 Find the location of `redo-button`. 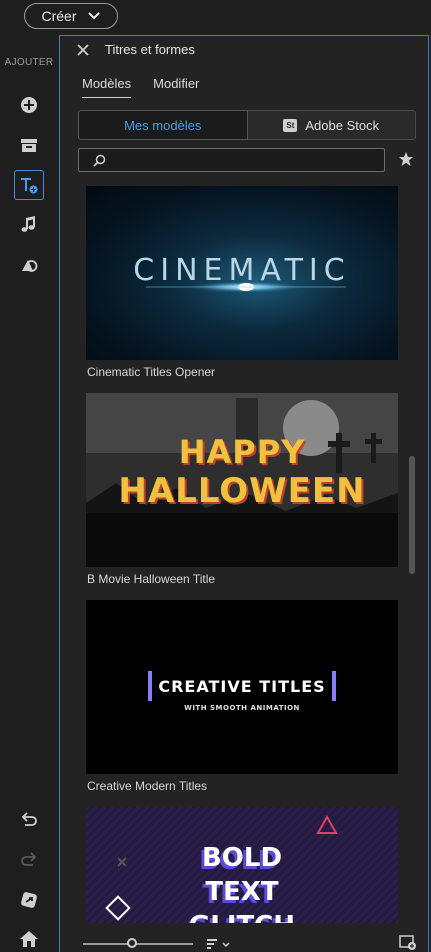

redo-button is located at coordinates (29, 859).